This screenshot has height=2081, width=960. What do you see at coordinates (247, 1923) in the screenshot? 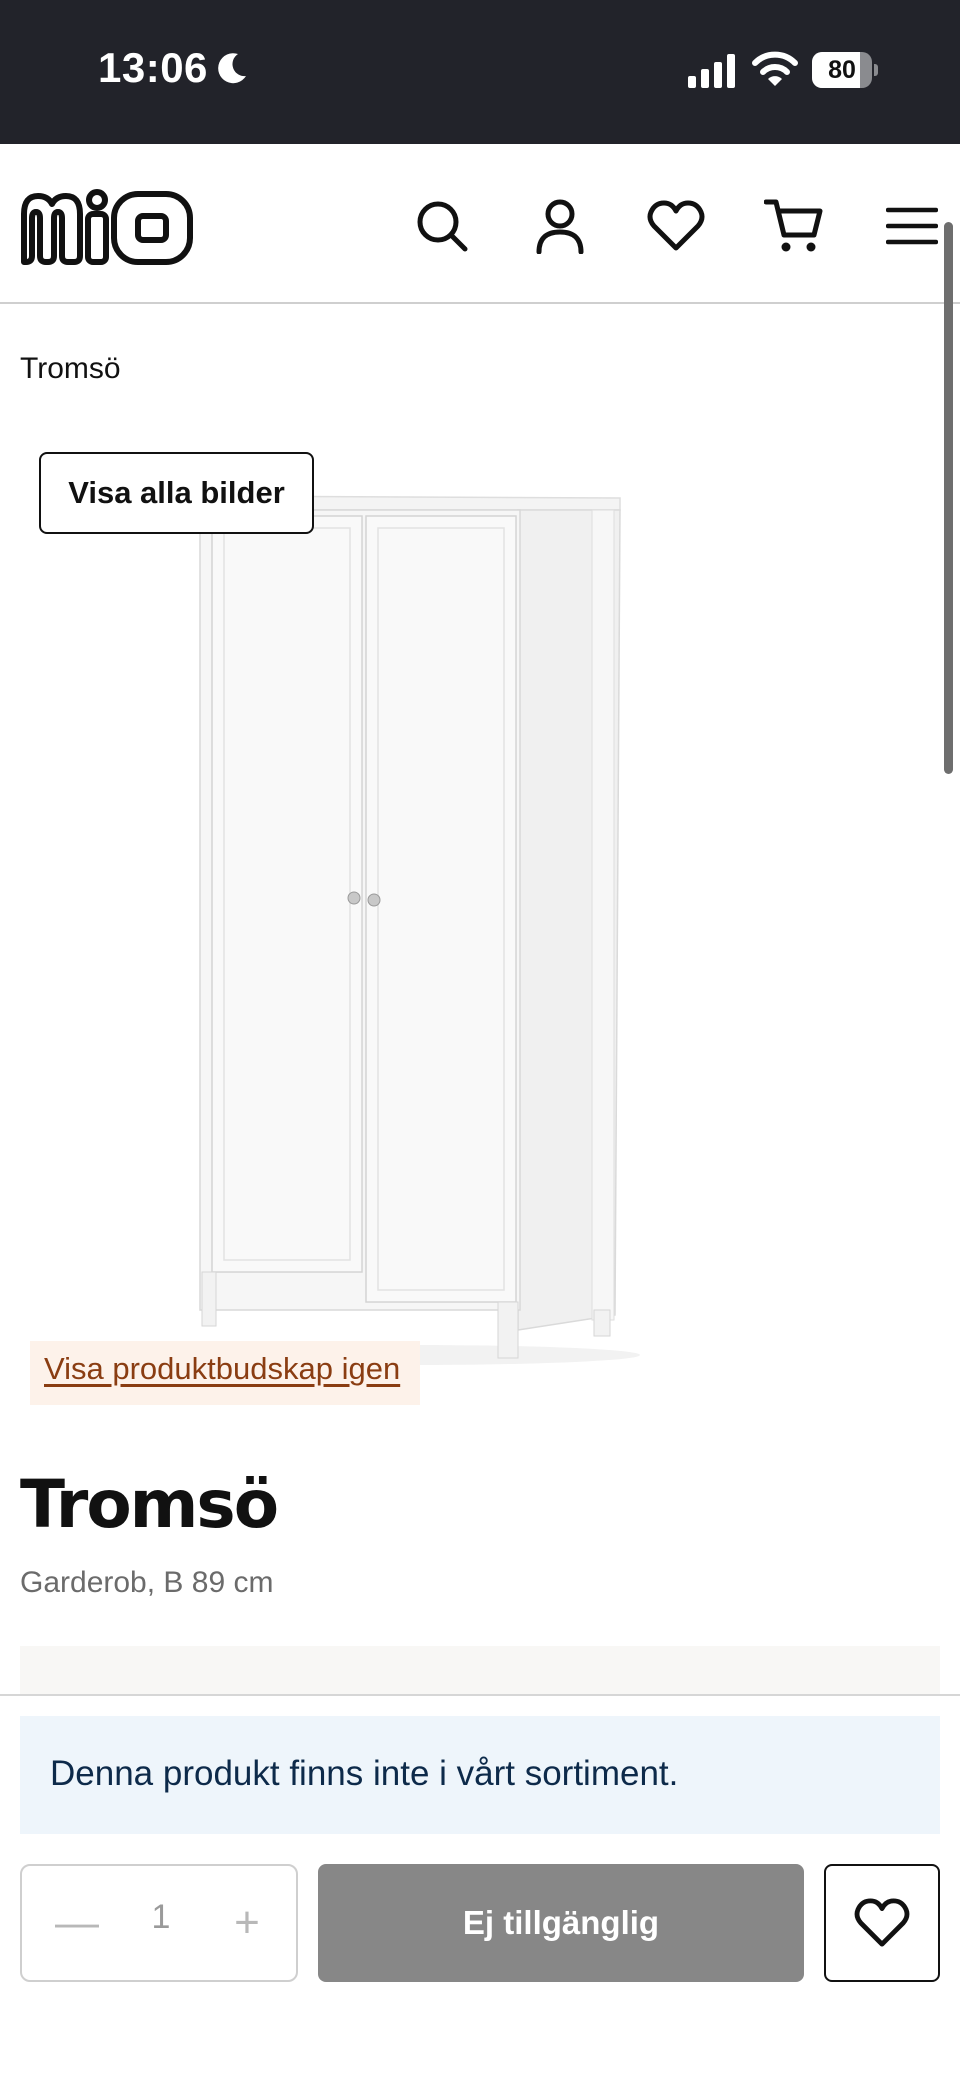
I see `increase-quantity-button: +` at bounding box center [247, 1923].